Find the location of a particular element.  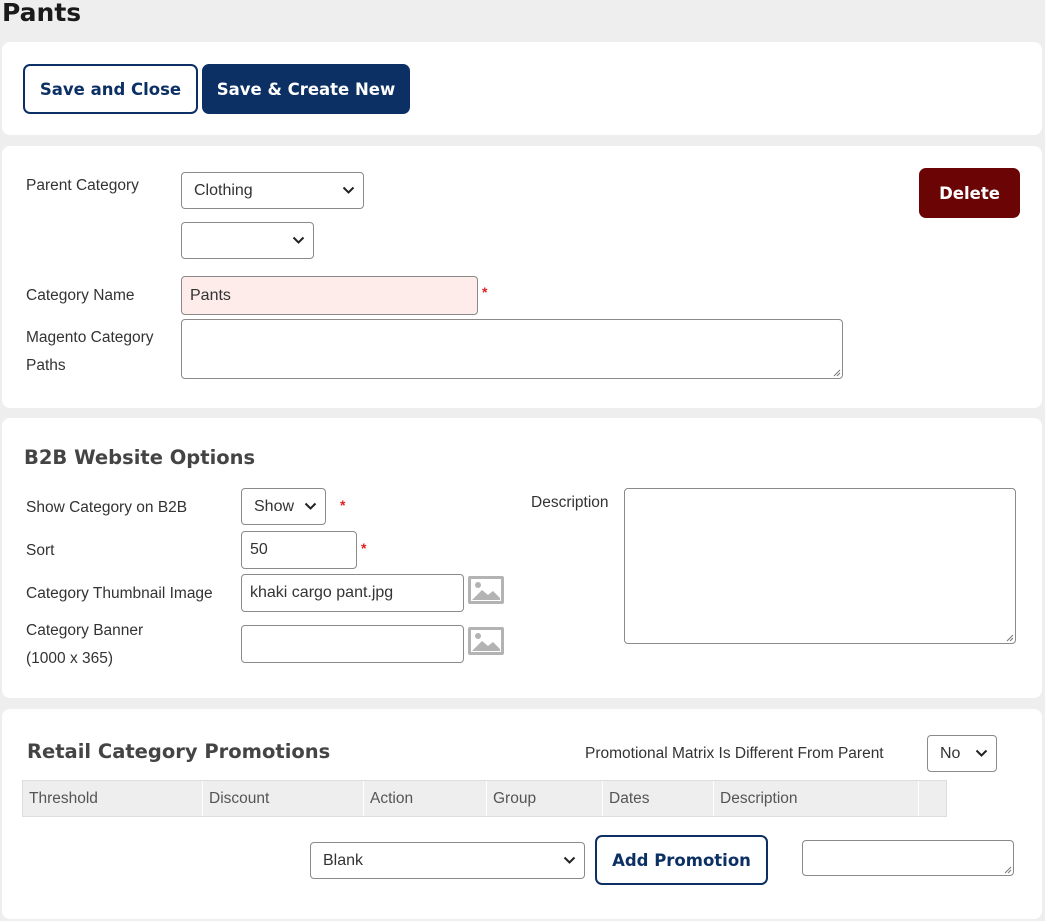

column-header-action: Action is located at coordinates (425, 798).